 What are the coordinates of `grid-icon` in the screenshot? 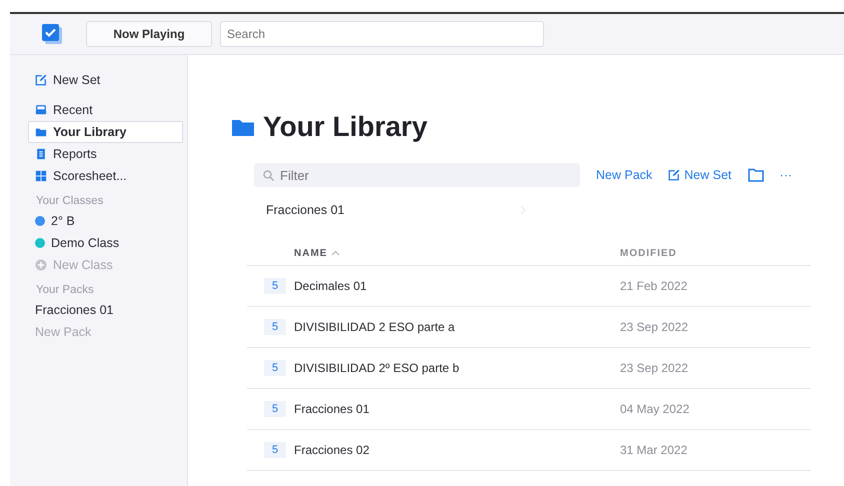 It's located at (41, 176).